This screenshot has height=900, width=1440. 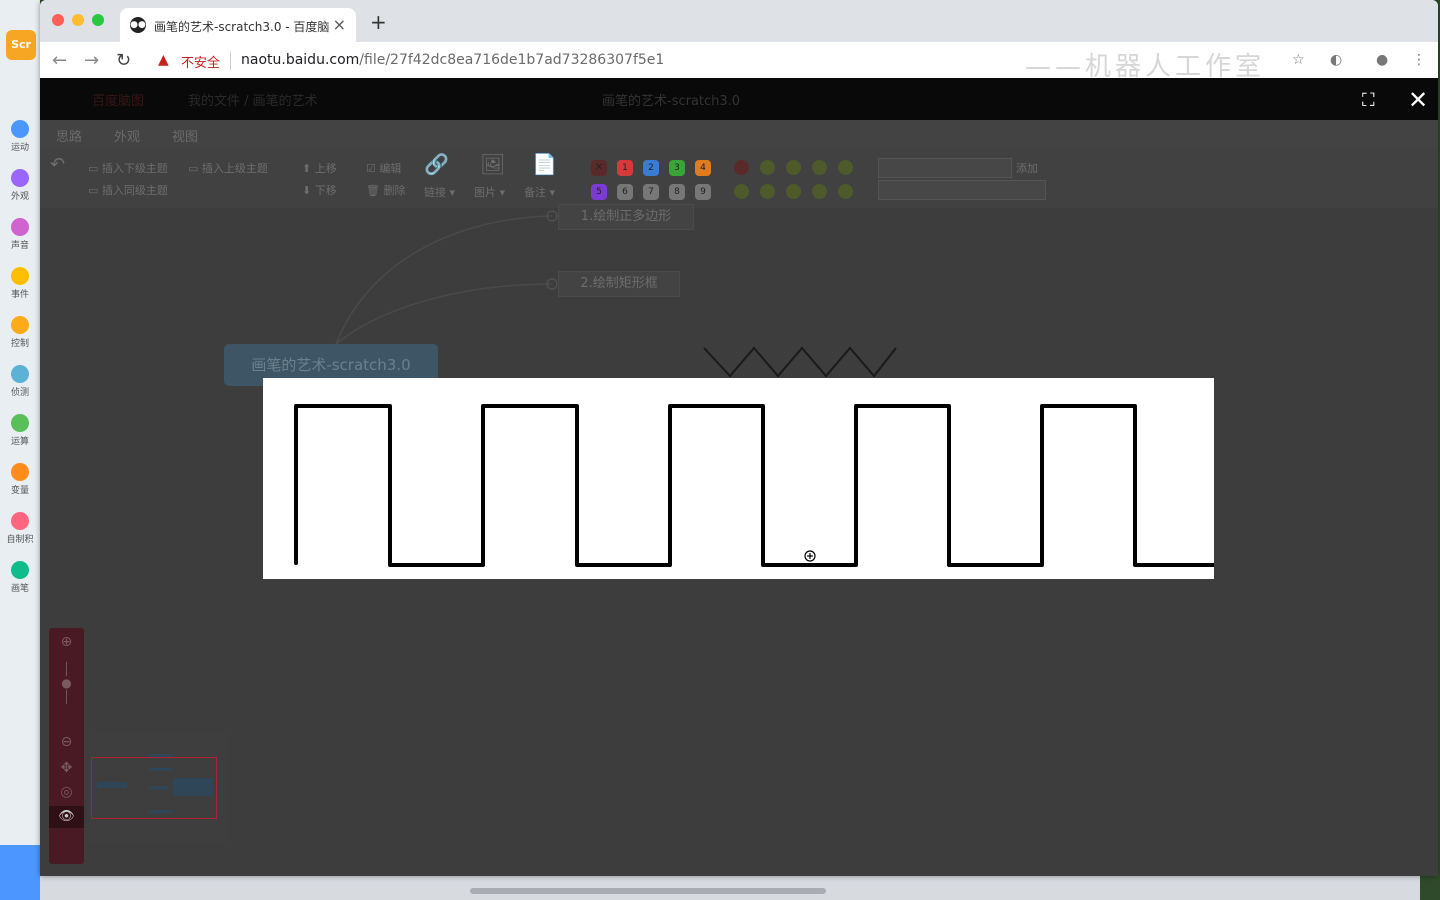 I want to click on zoom-slider: │ ● │, so click(x=66, y=683).